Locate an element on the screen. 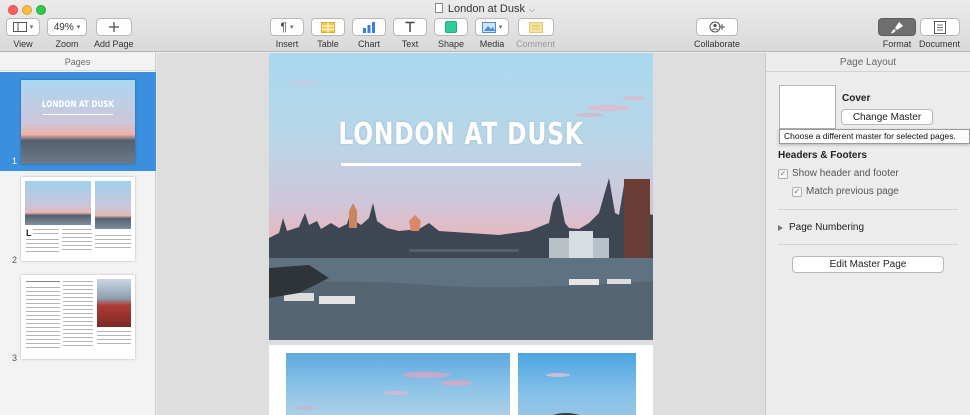 The height and width of the screenshot is (415, 970). shape-tool: Shape is located at coordinates (451, 33).